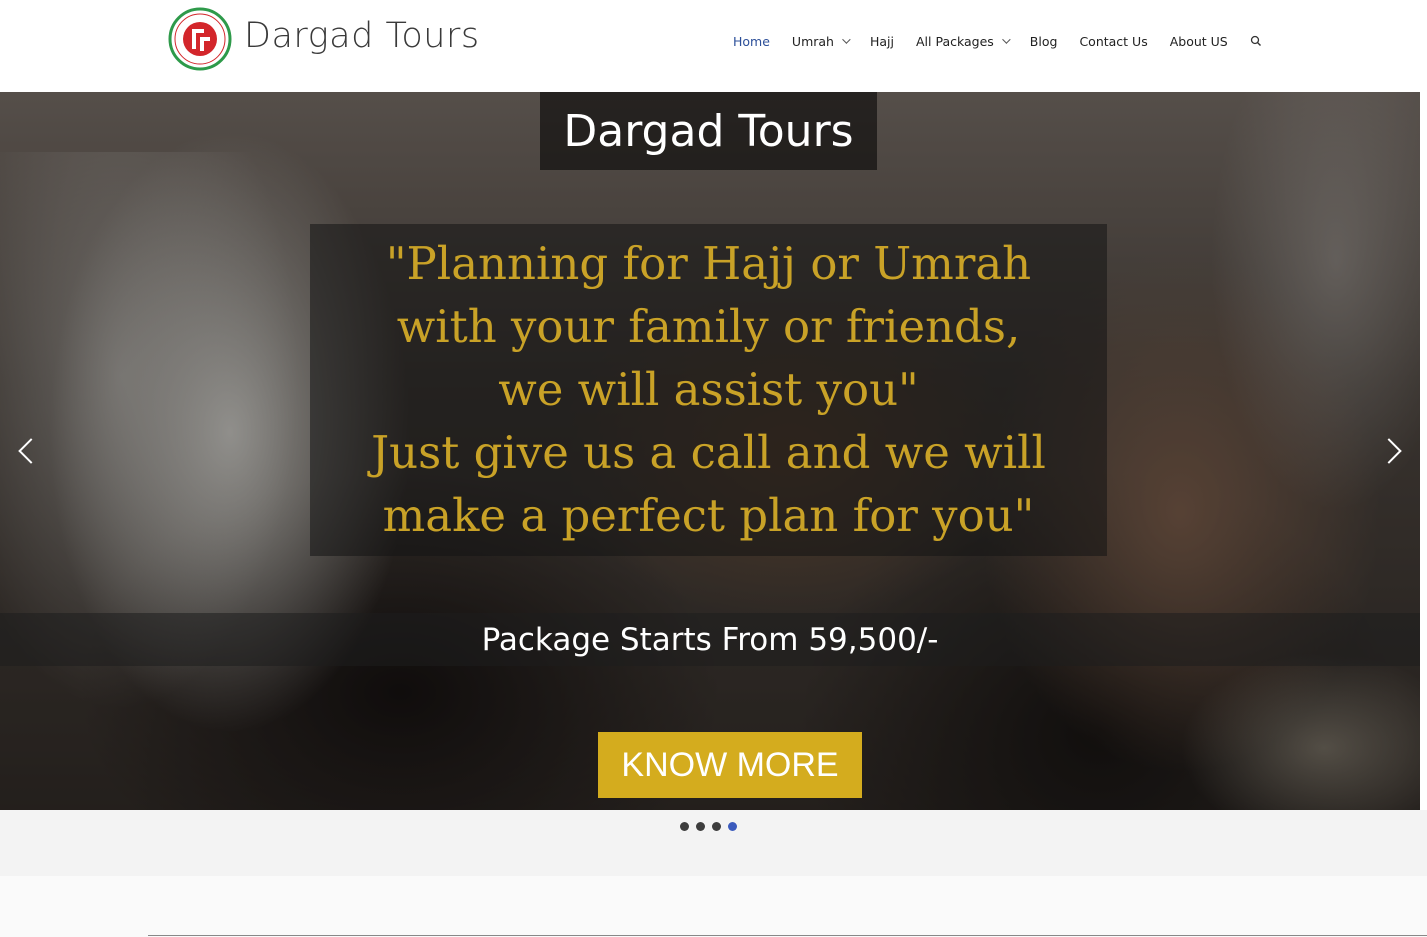  I want to click on nav-item-umrah: Umrah, so click(821, 41).